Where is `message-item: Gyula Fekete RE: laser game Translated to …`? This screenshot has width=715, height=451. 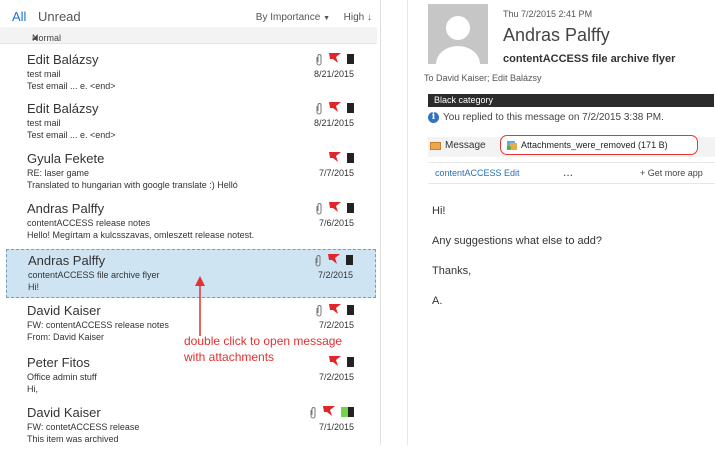
message-item: Gyula Fekete RE: laser game Translated to … is located at coordinates (191, 172).